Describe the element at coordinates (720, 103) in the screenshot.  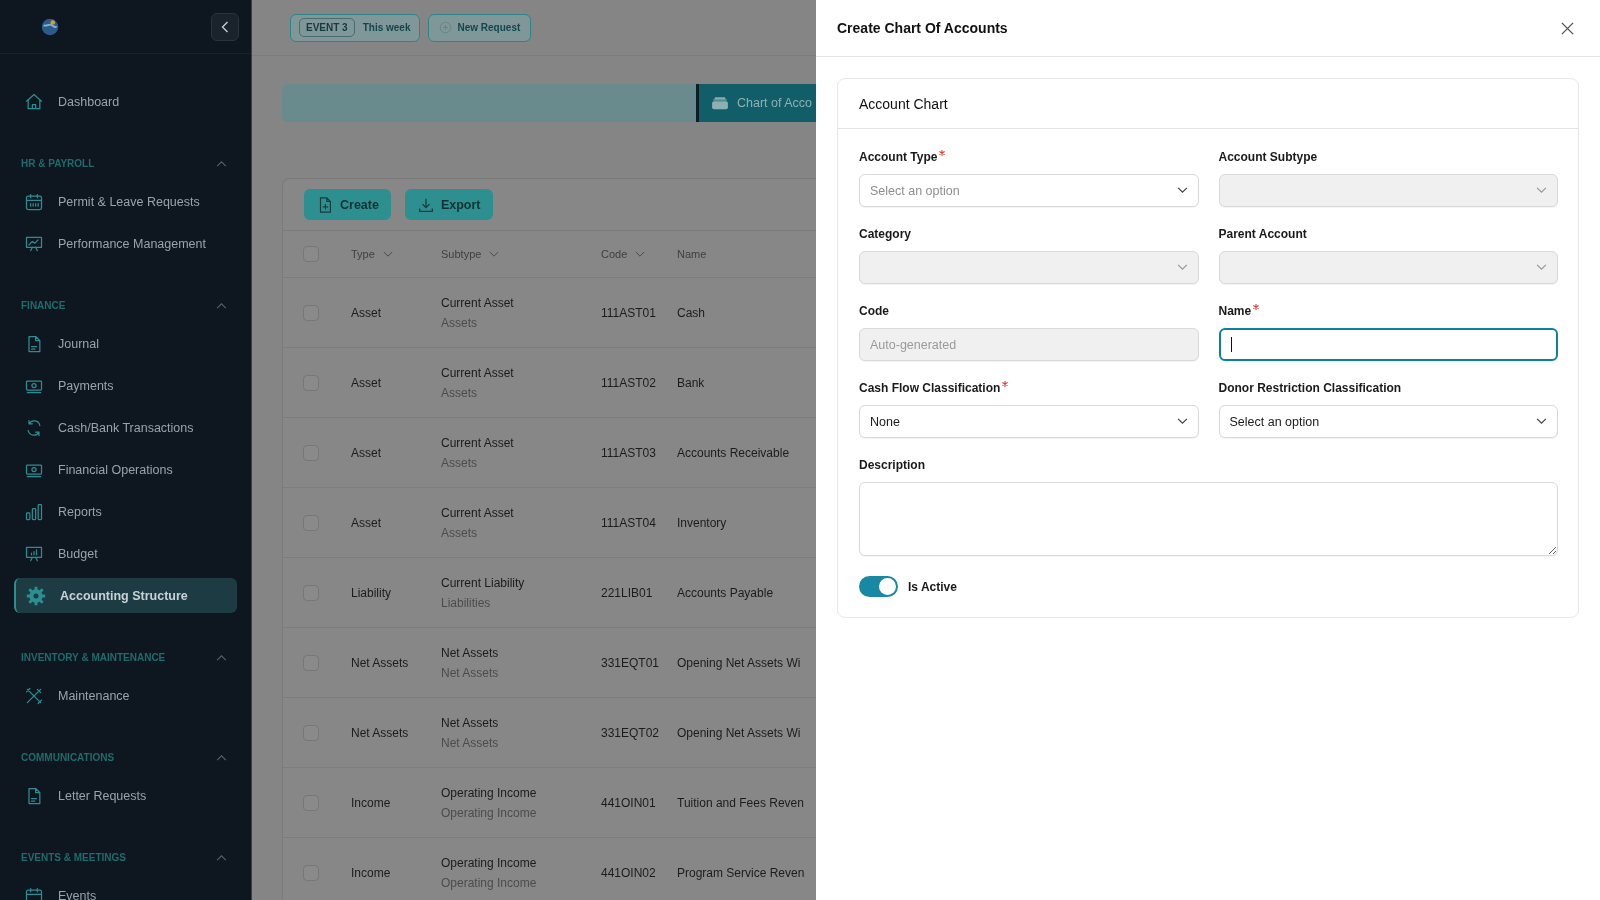
I see `stack-icon` at that location.